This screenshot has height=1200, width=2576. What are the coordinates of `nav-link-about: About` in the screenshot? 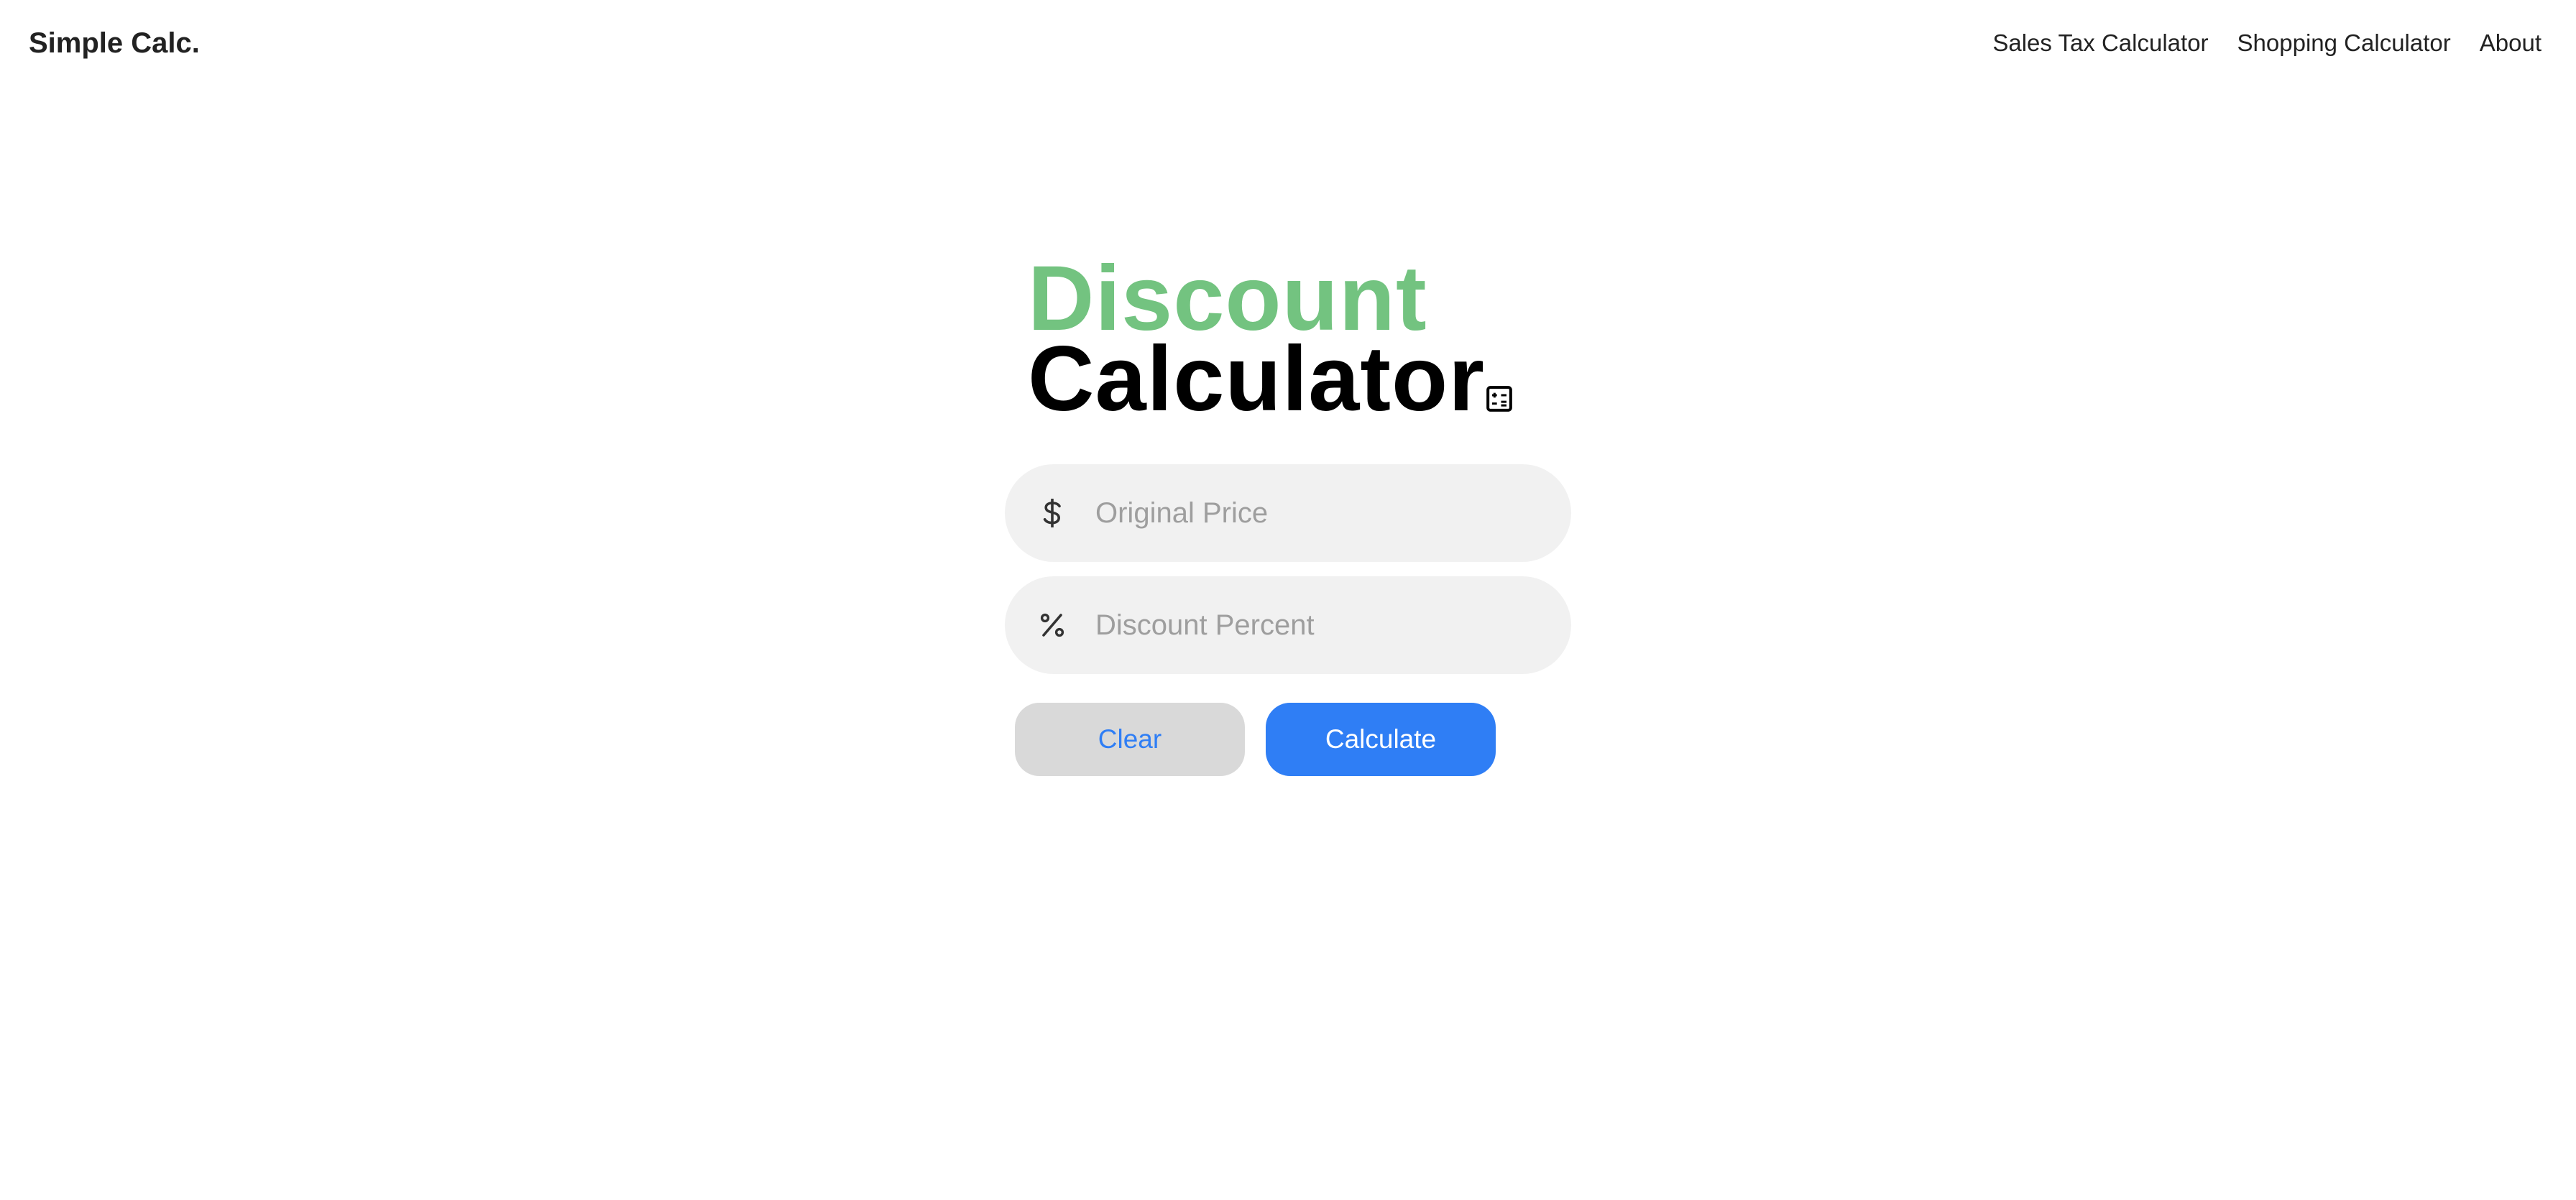 It's located at (2511, 43).